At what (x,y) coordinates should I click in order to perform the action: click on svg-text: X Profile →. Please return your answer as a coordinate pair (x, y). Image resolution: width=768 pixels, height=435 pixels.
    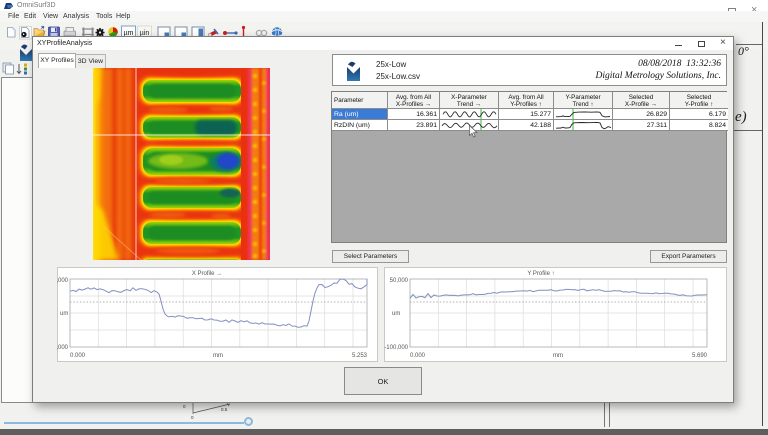
    Looking at the image, I should click on (207, 274).